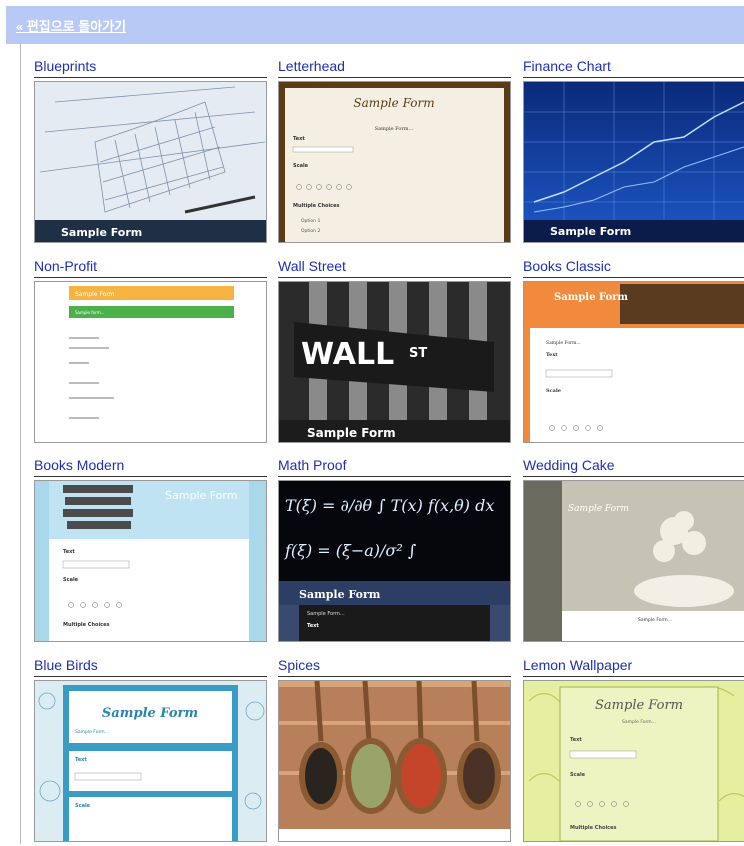  Describe the element at coordinates (394, 267) in the screenshot. I see `theme-title: Wall Street` at that location.